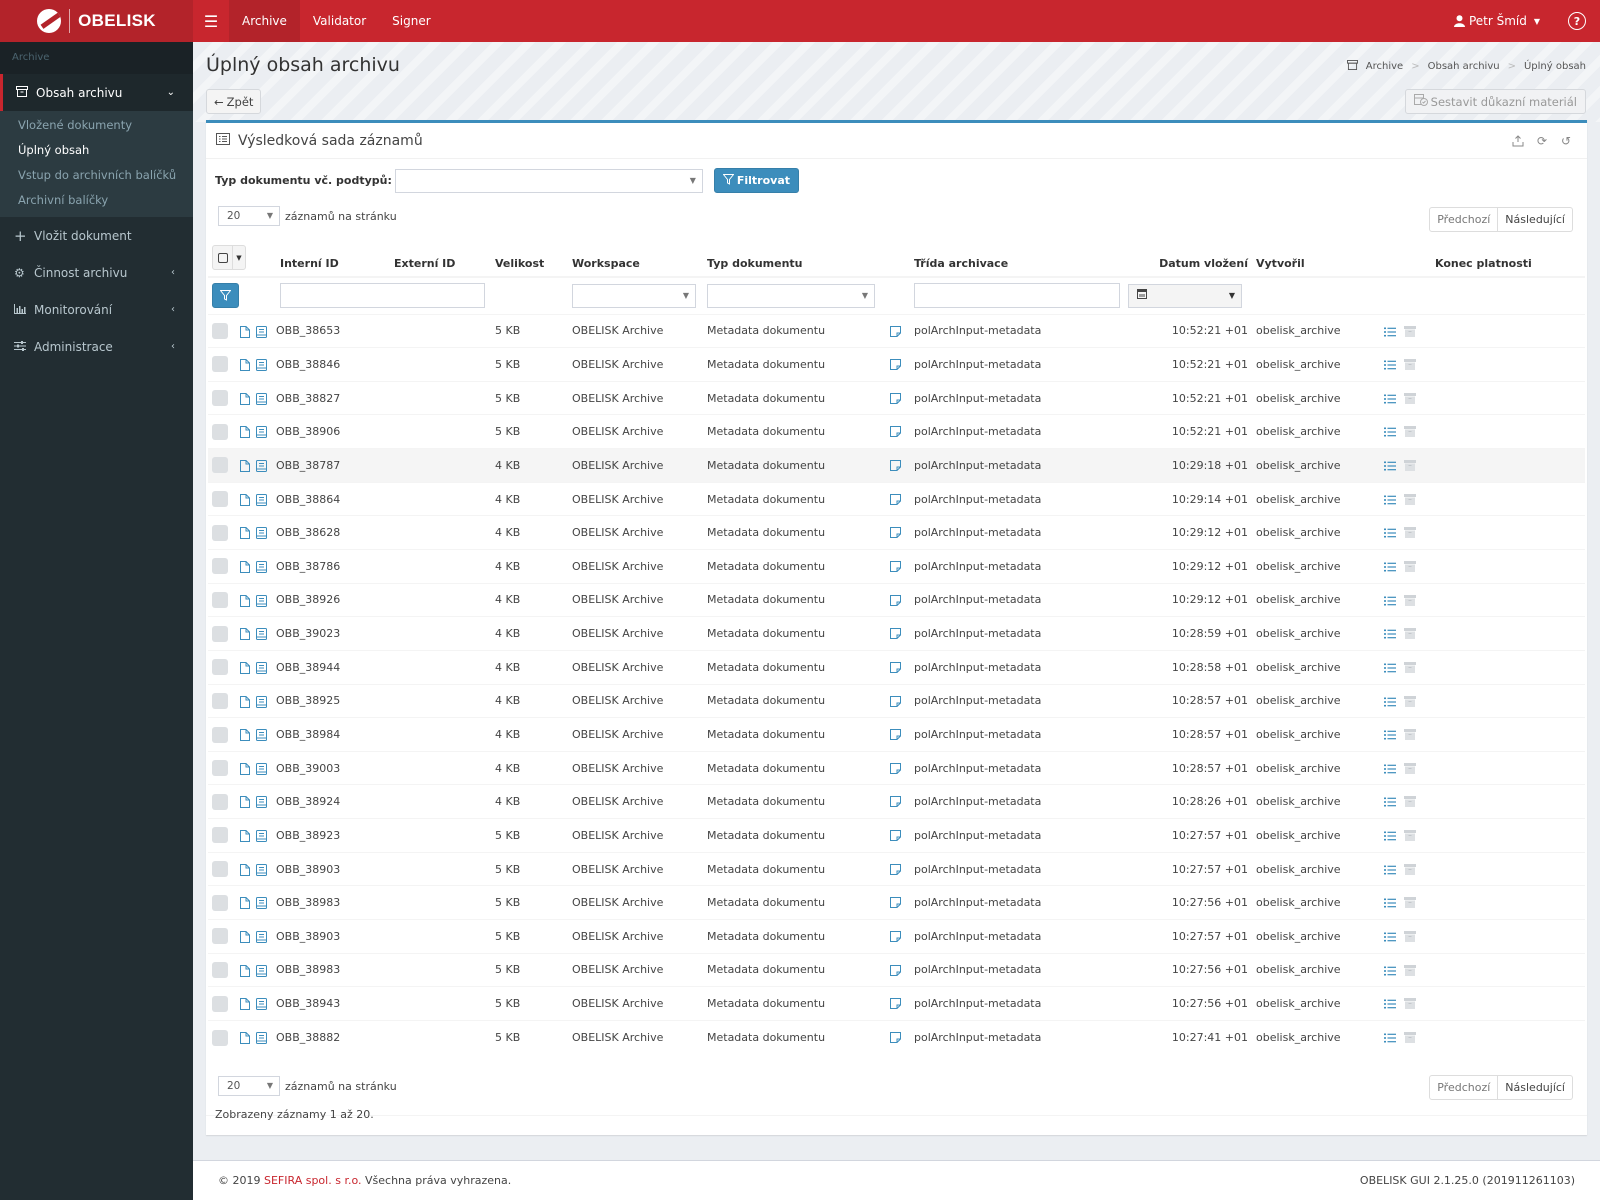 This screenshot has height=1200, width=1600. I want to click on company-link: SEFIRA spol. s r.o., so click(313, 1180).